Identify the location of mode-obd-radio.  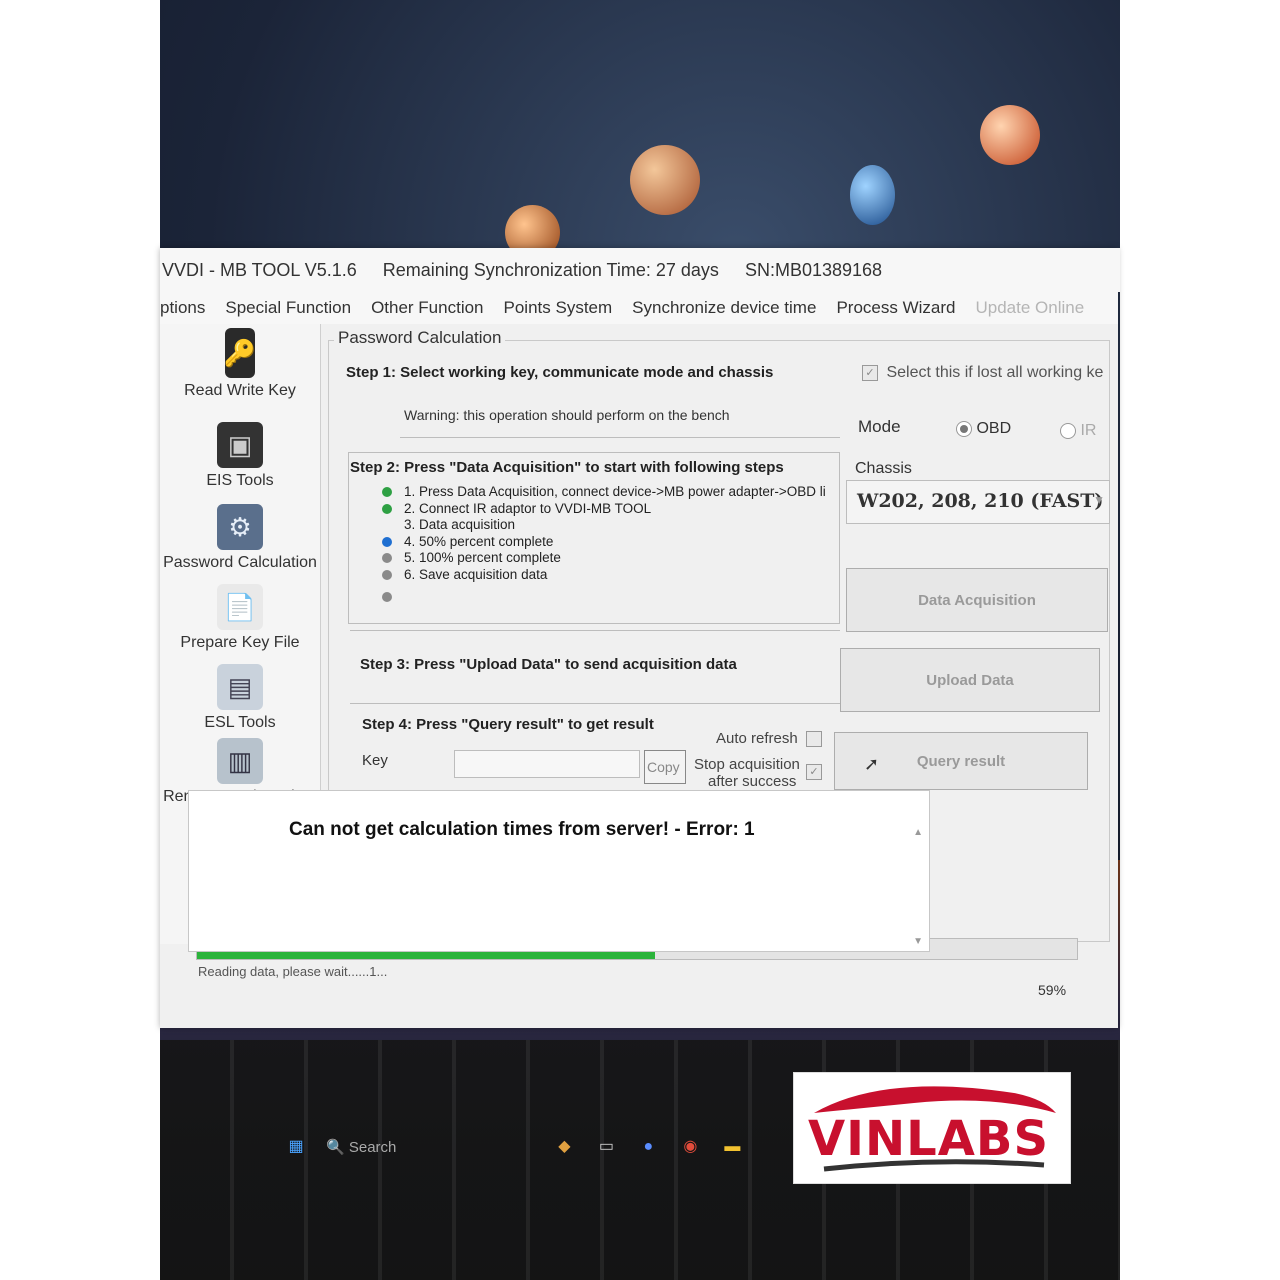
(964, 428).